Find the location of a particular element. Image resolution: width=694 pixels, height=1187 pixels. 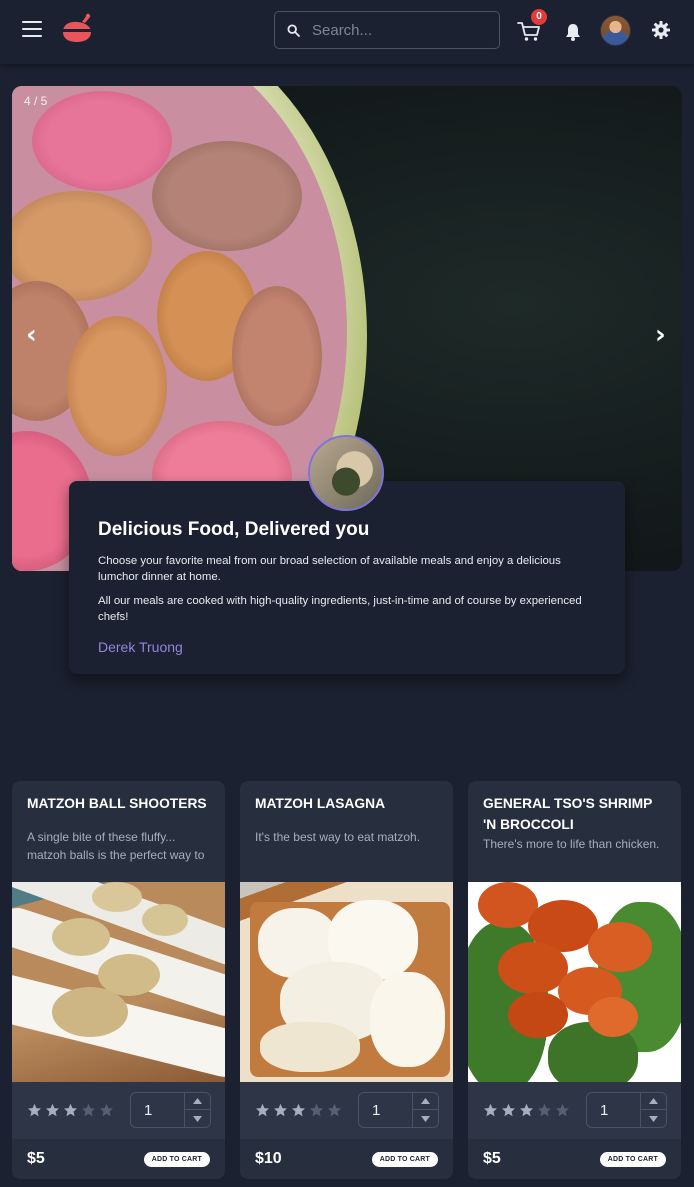

slide-counter: 4 / 5 is located at coordinates (36, 101).